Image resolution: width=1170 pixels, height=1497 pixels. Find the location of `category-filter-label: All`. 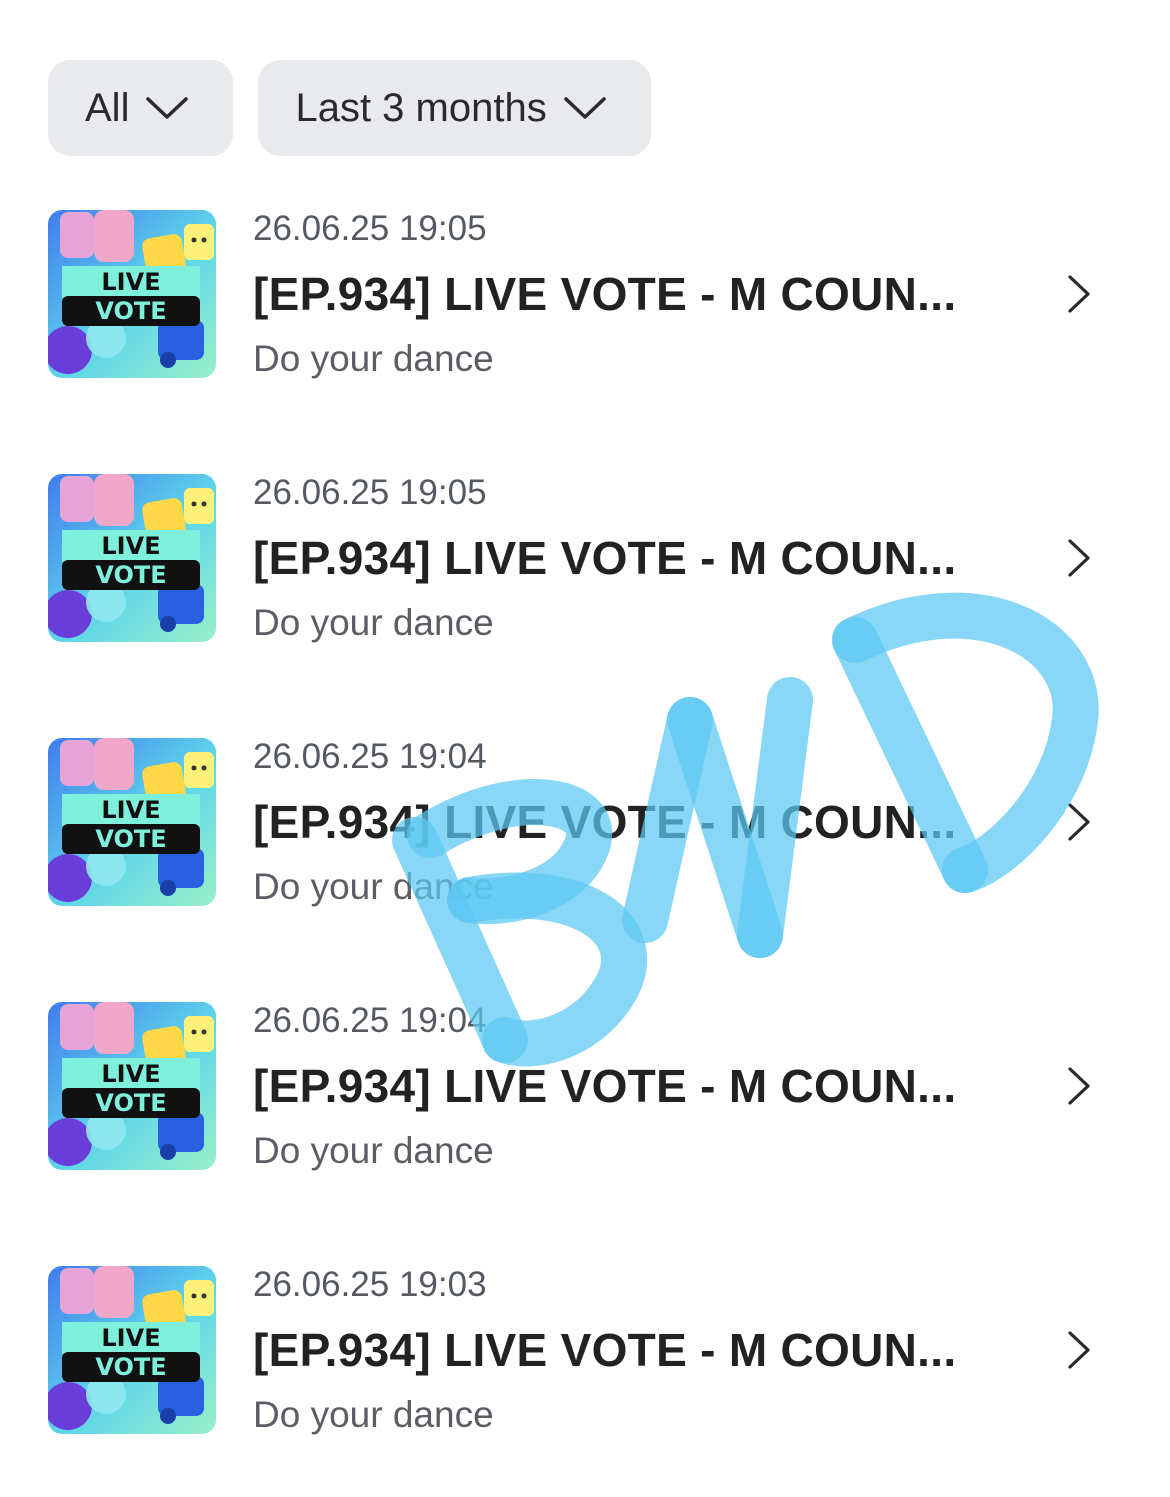

category-filter-label: All is located at coordinates (107, 107).